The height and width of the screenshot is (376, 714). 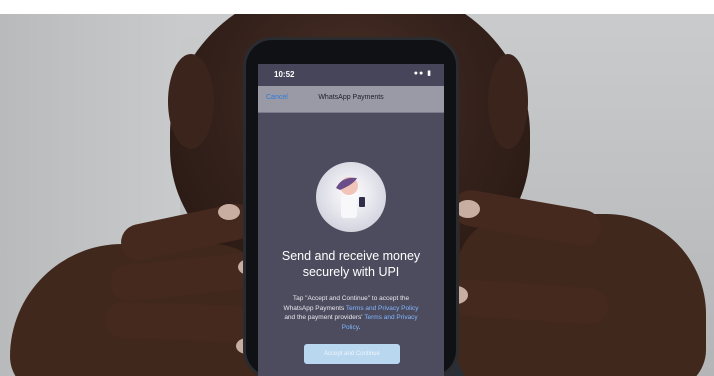 I want to click on right-ear, so click(x=508, y=101).